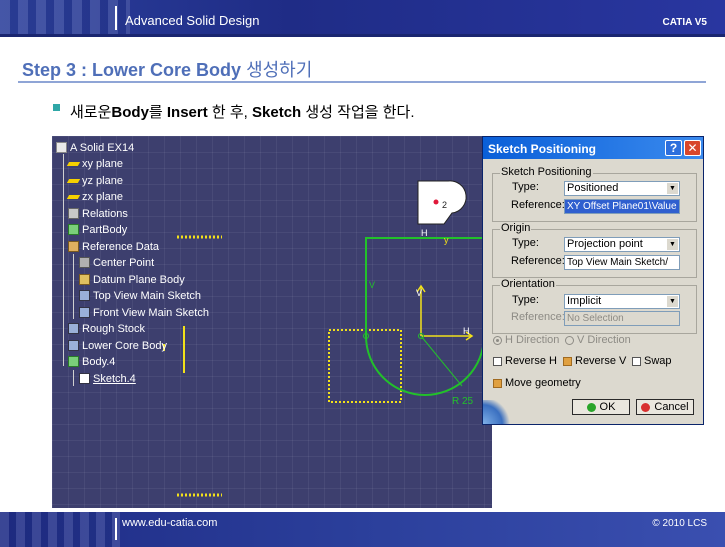 The width and height of the screenshot is (725, 547). I want to click on header-separator, so click(116, 18).